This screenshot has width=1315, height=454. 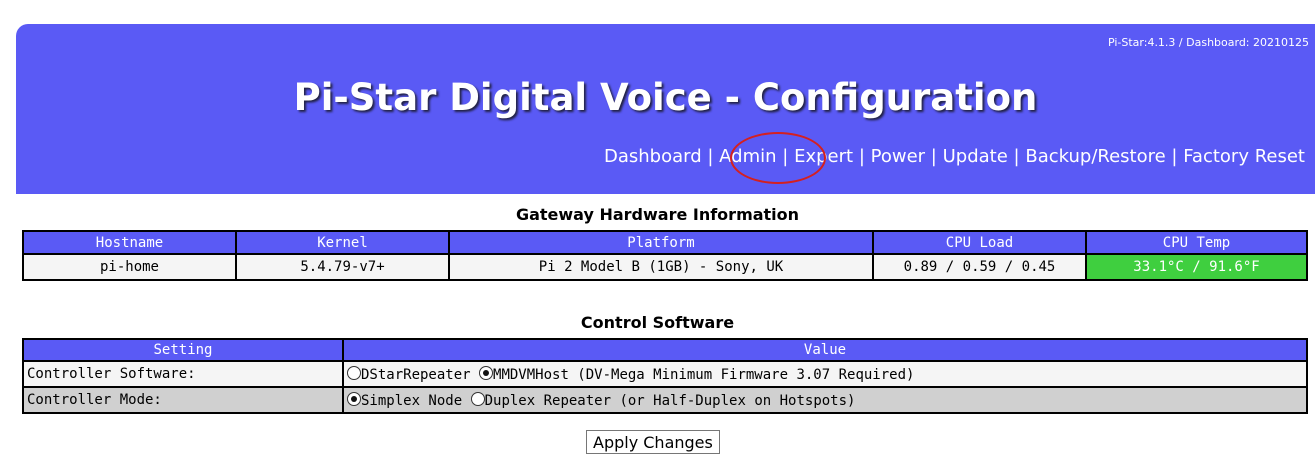 I want to click on controller-software-label: Controller Software:, so click(x=183, y=374).